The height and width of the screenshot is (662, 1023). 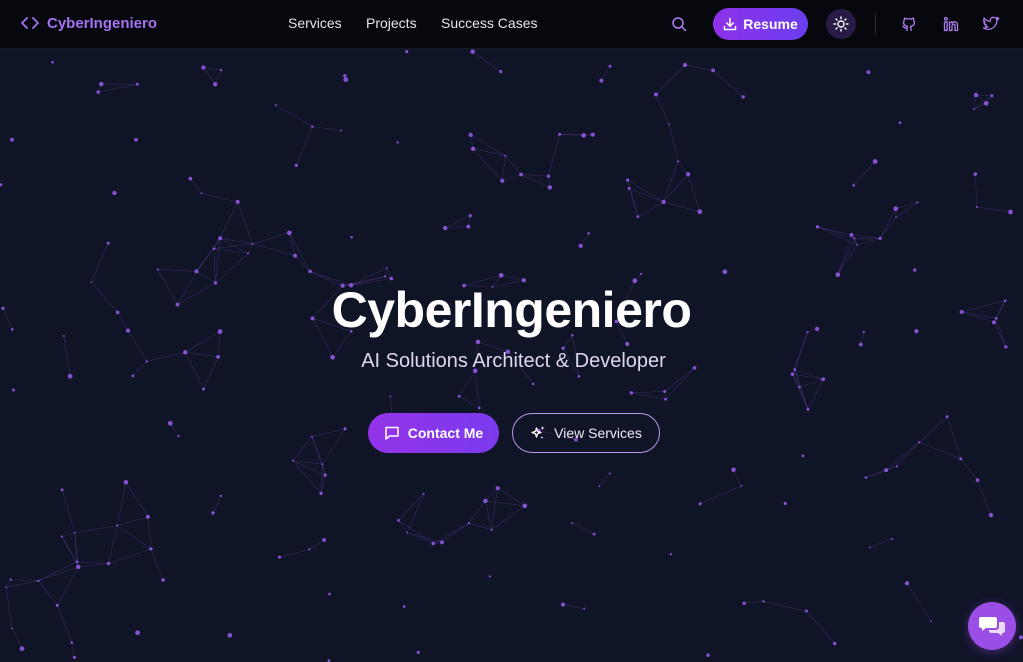 I want to click on logo-link: CyberIngeniero, so click(x=89, y=23).